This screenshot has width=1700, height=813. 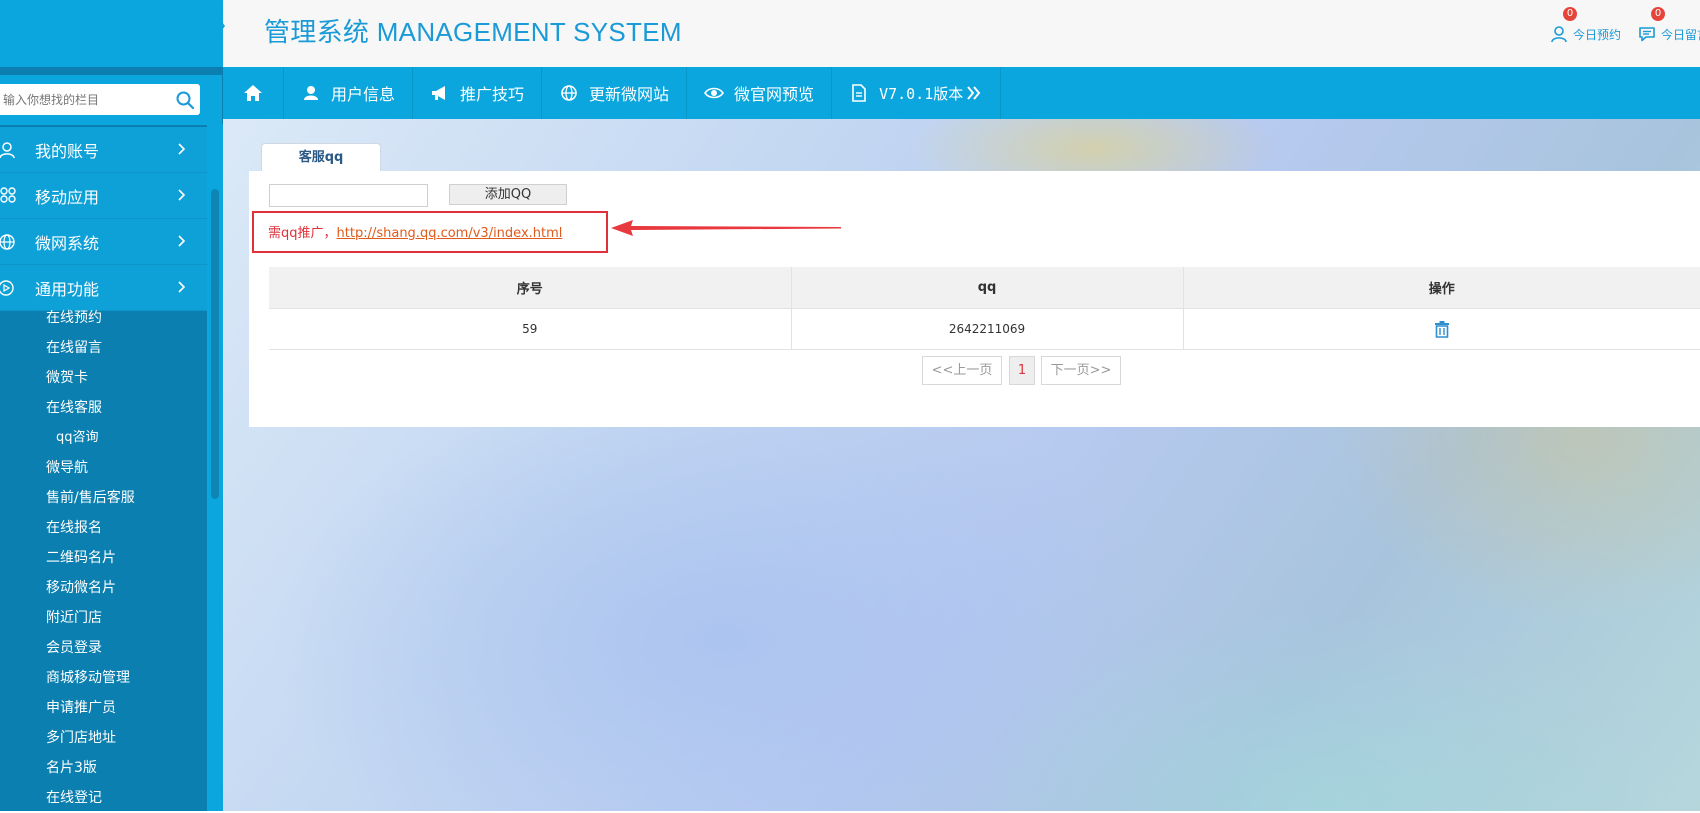 What do you see at coordinates (103, 408) in the screenshot?
I see `sidebar-item: 在线客服` at bounding box center [103, 408].